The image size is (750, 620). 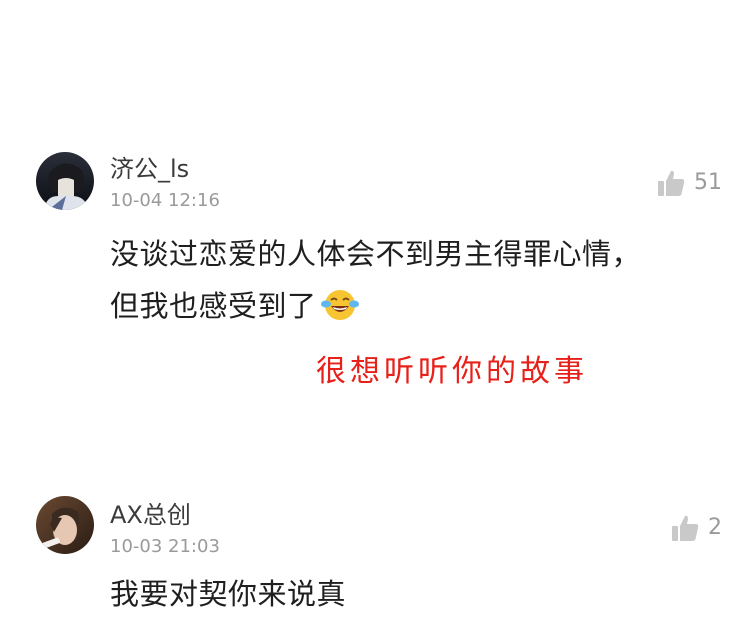 What do you see at coordinates (165, 546) in the screenshot?
I see `timestamp: 10-03 21:03` at bounding box center [165, 546].